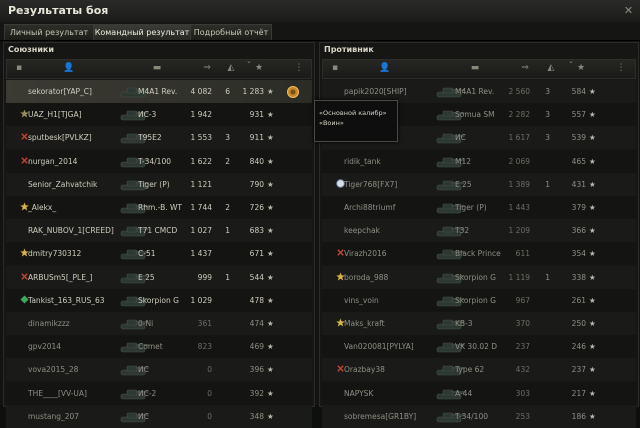 The width and height of the screenshot is (640, 428). I want to click on table-row: sputbesk[PVLKZ] T95E2 1 553 3 911 ★, so click(159, 138).